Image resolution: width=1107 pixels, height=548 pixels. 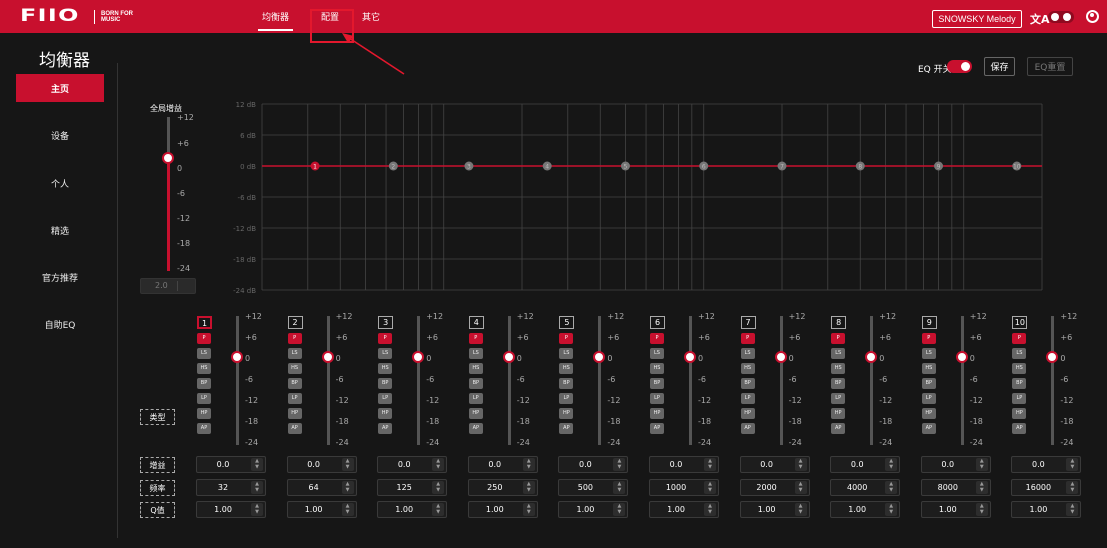 I want to click on sidebar-item-featured: 精选, so click(x=60, y=230).